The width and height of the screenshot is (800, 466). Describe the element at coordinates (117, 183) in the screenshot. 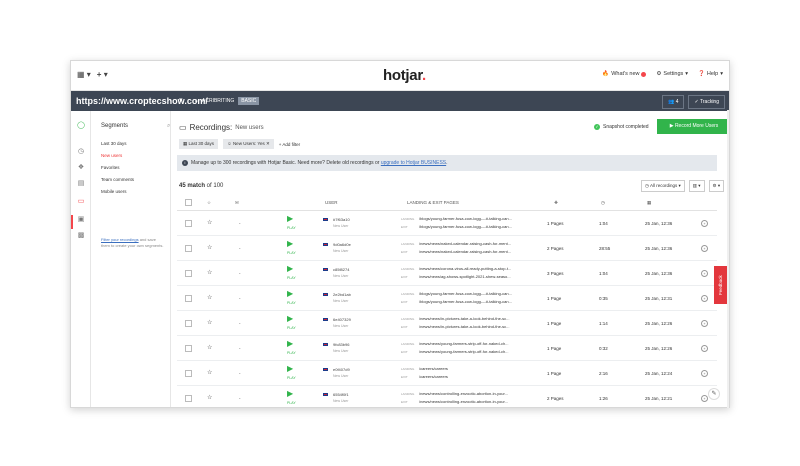

I see `segment-item: Team comments` at that location.